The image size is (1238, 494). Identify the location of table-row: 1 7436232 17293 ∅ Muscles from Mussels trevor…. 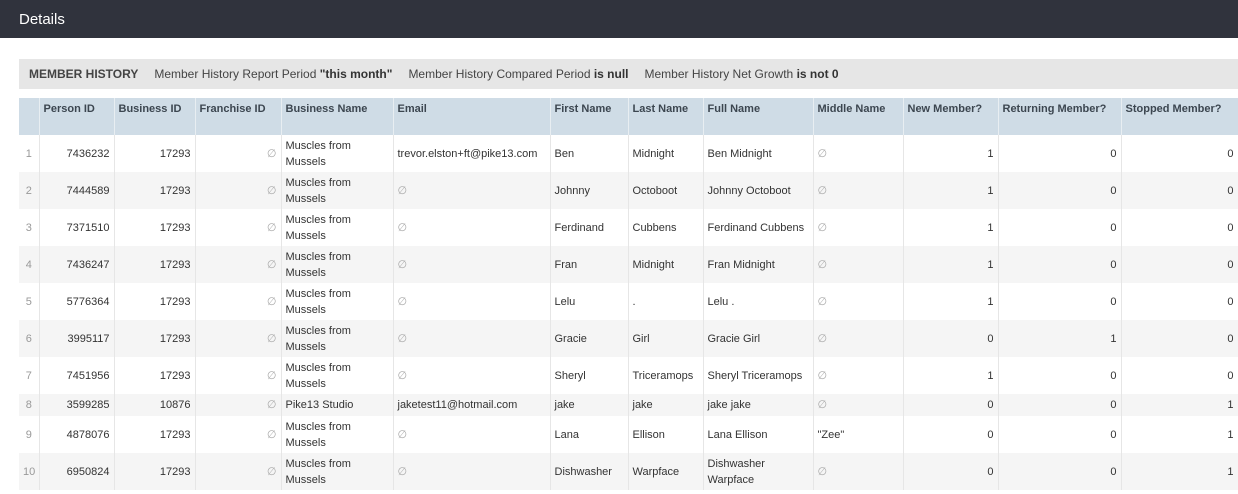
(628, 153).